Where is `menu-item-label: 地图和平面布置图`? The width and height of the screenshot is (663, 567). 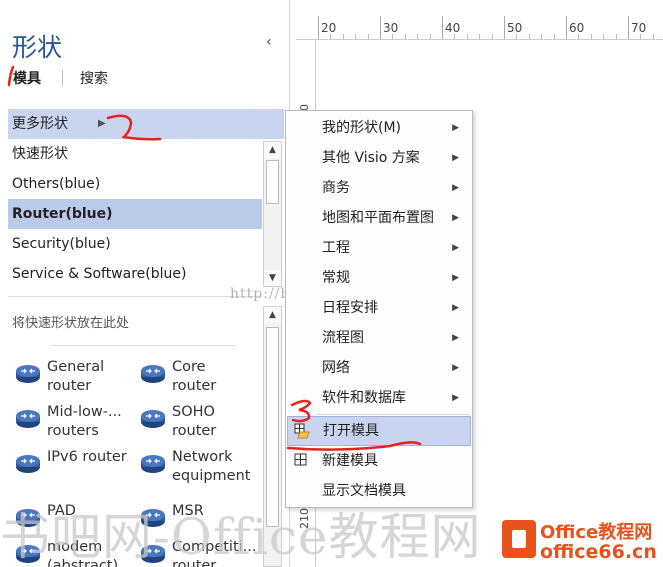 menu-item-label: 地图和平面布置图 is located at coordinates (378, 218).